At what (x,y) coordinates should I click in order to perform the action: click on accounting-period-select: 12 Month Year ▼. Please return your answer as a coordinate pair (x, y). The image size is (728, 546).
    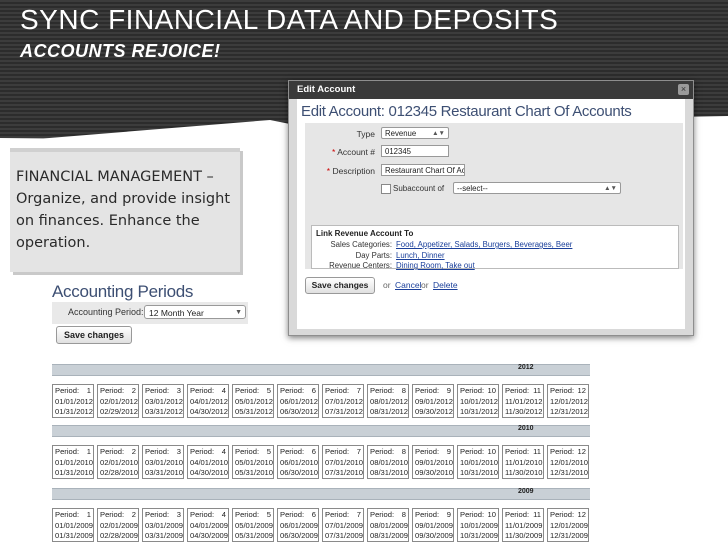
    Looking at the image, I should click on (195, 312).